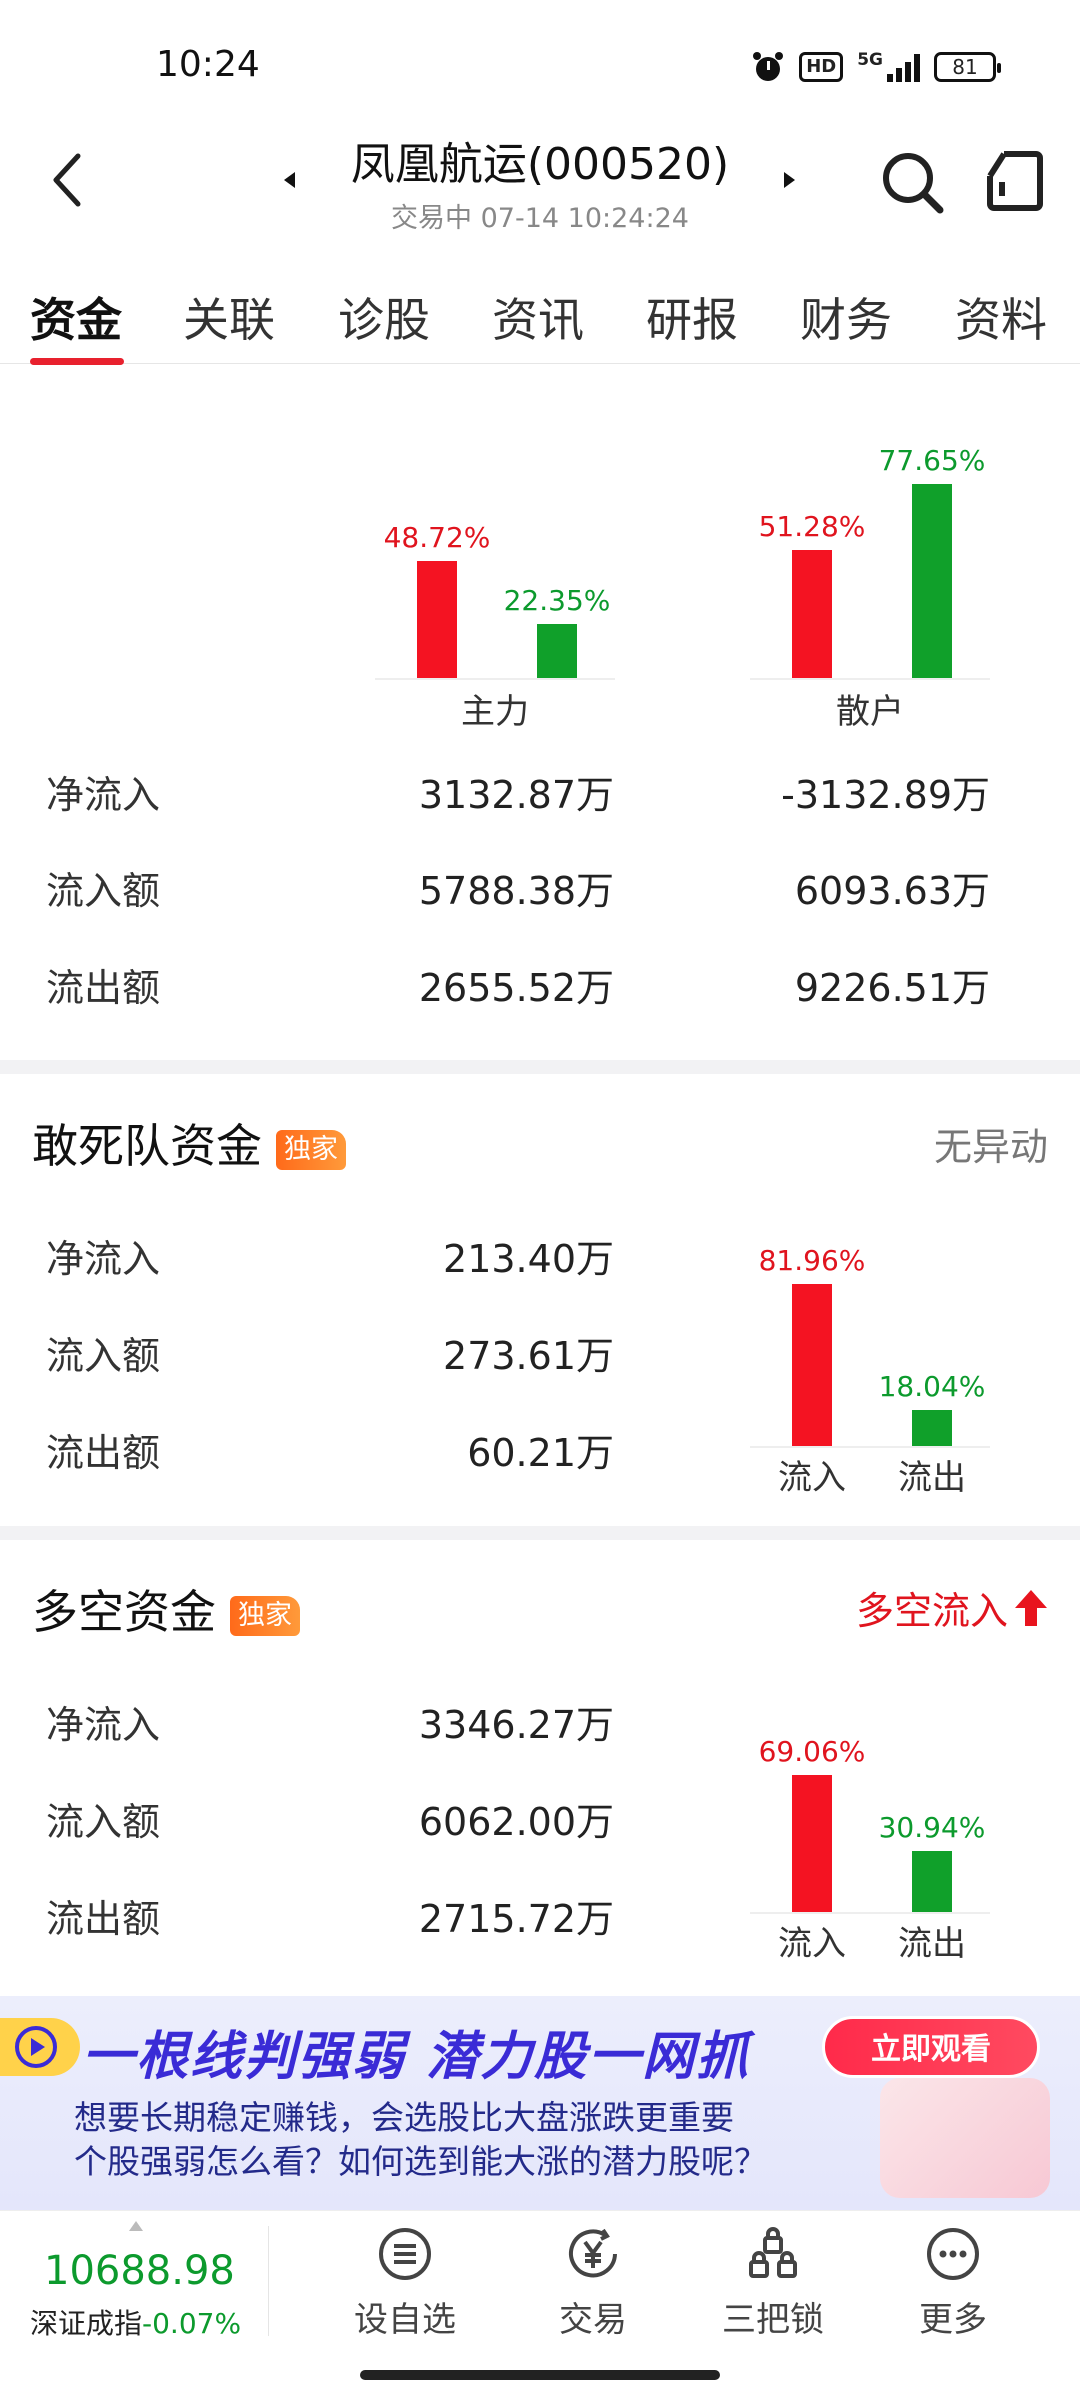 This screenshot has height=2400, width=1080. Describe the element at coordinates (870, 1913) in the screenshot. I see `ls-baseline` at that location.